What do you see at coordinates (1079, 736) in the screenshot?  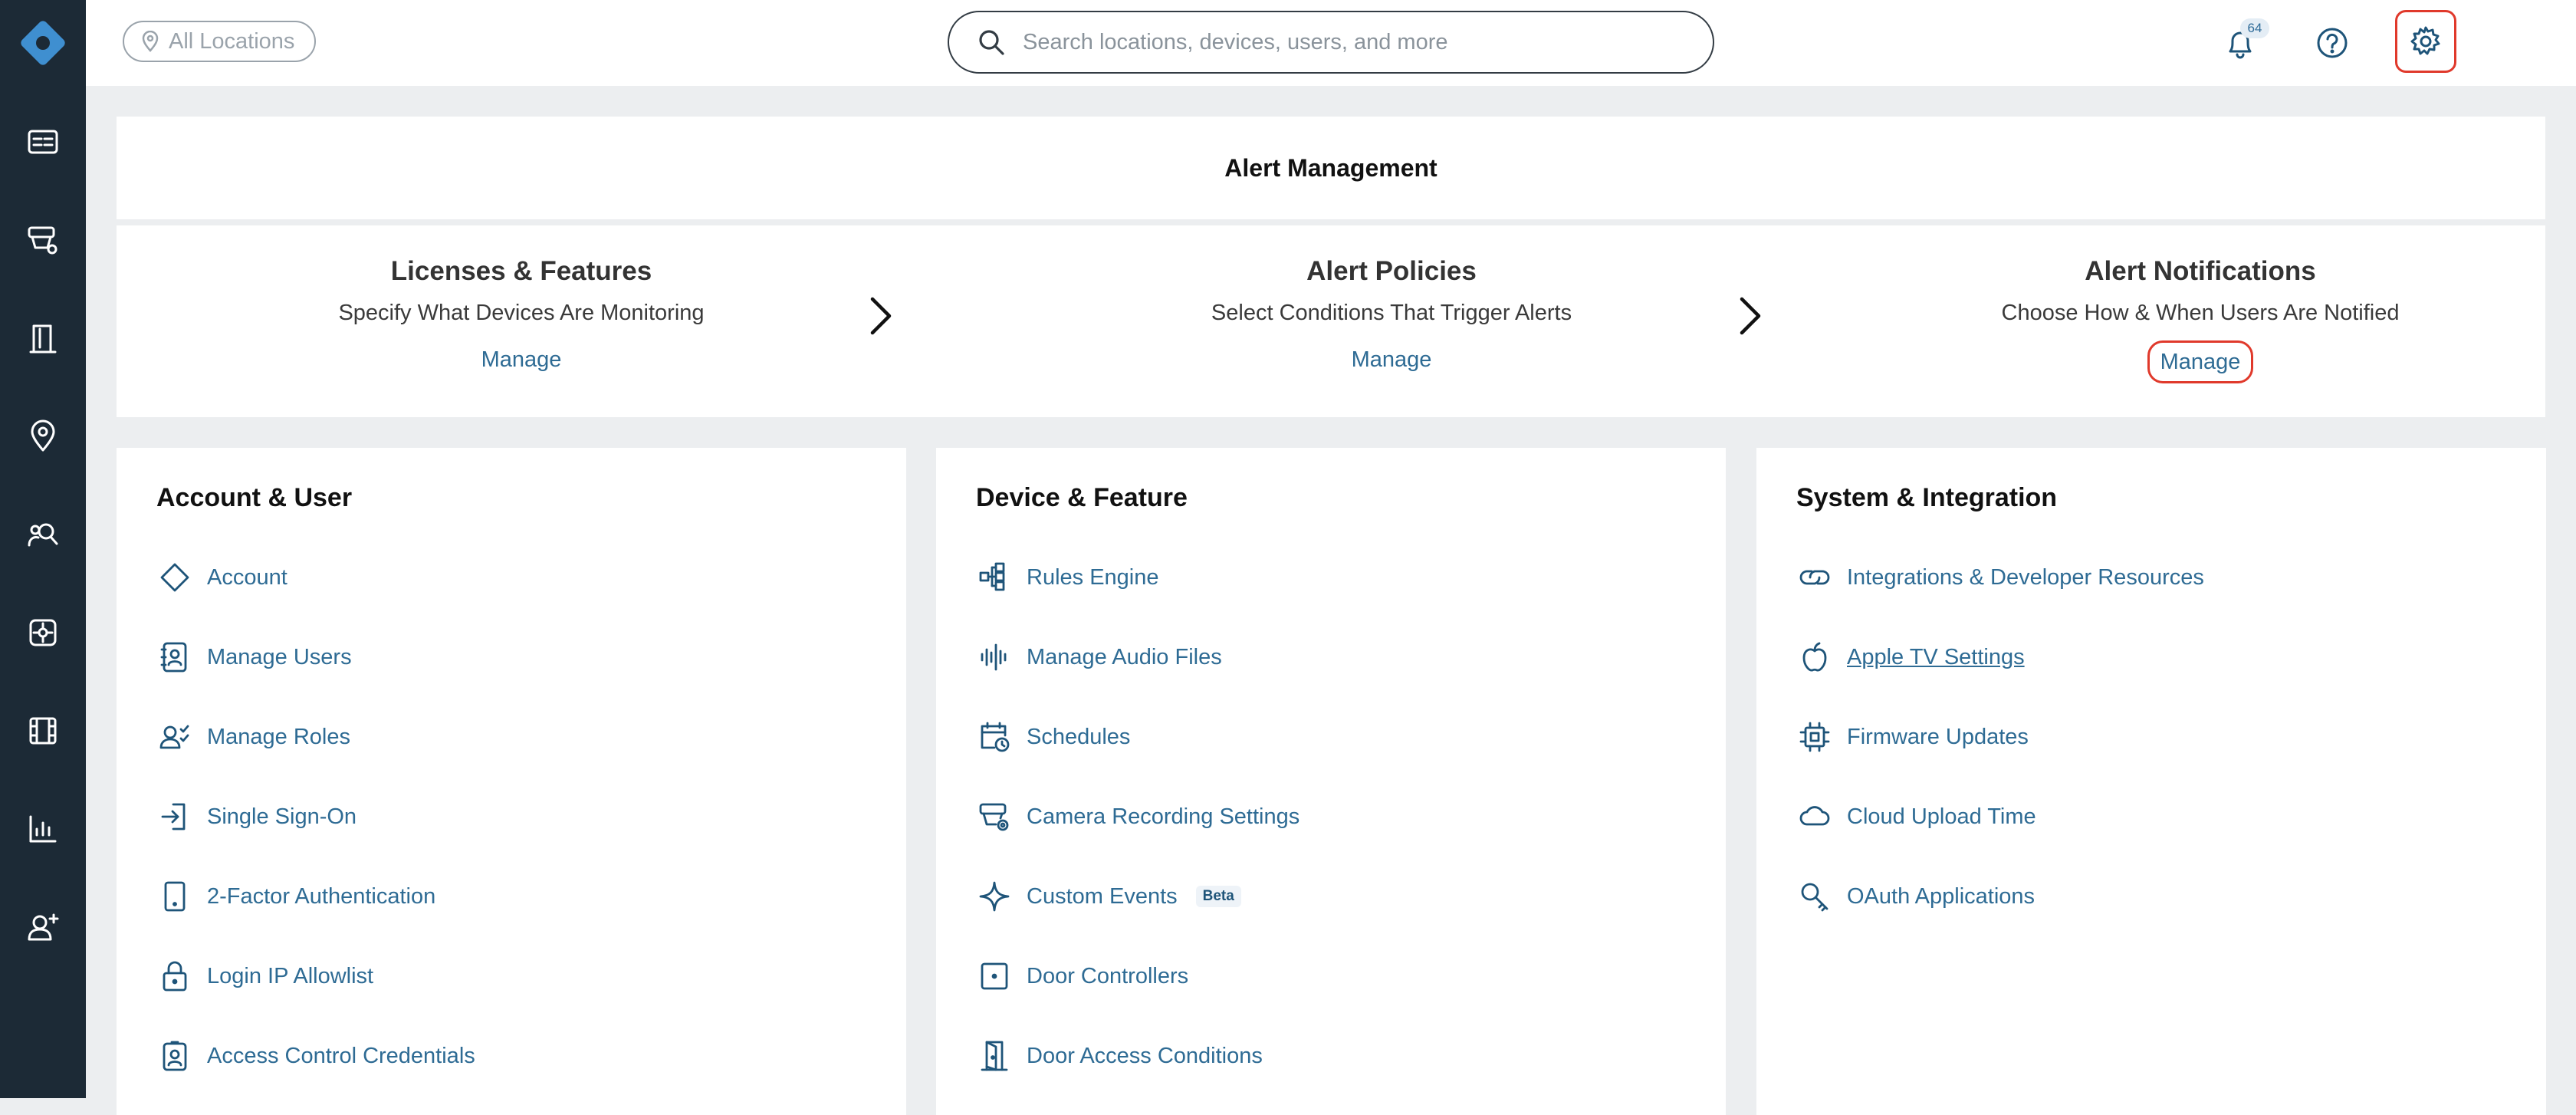 I see `item-label: Schedules` at bounding box center [1079, 736].